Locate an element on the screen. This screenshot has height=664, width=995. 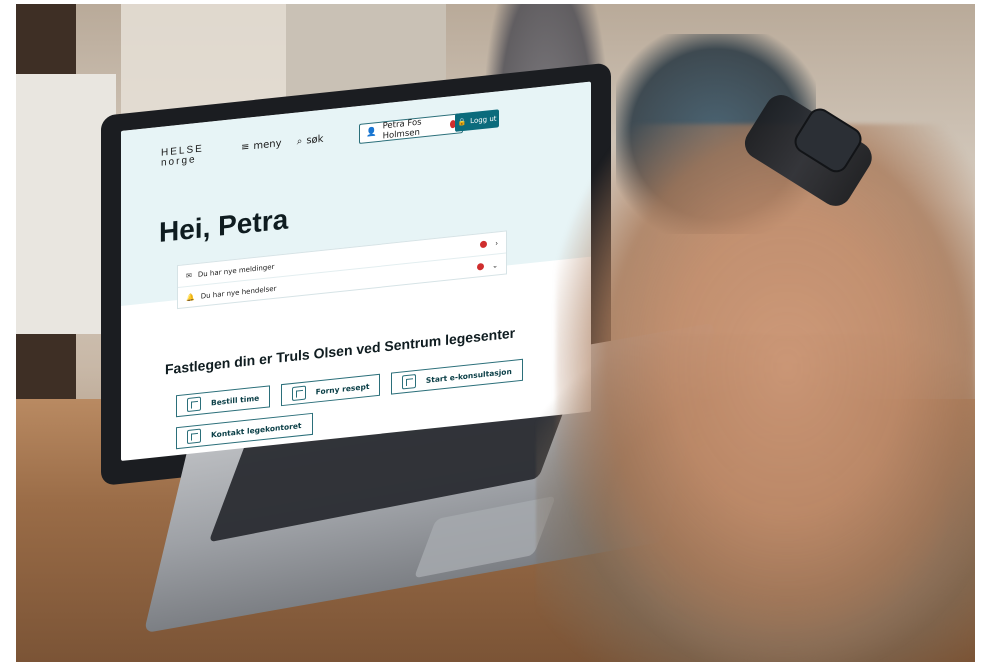
user-icon: 👤 is located at coordinates (371, 133).